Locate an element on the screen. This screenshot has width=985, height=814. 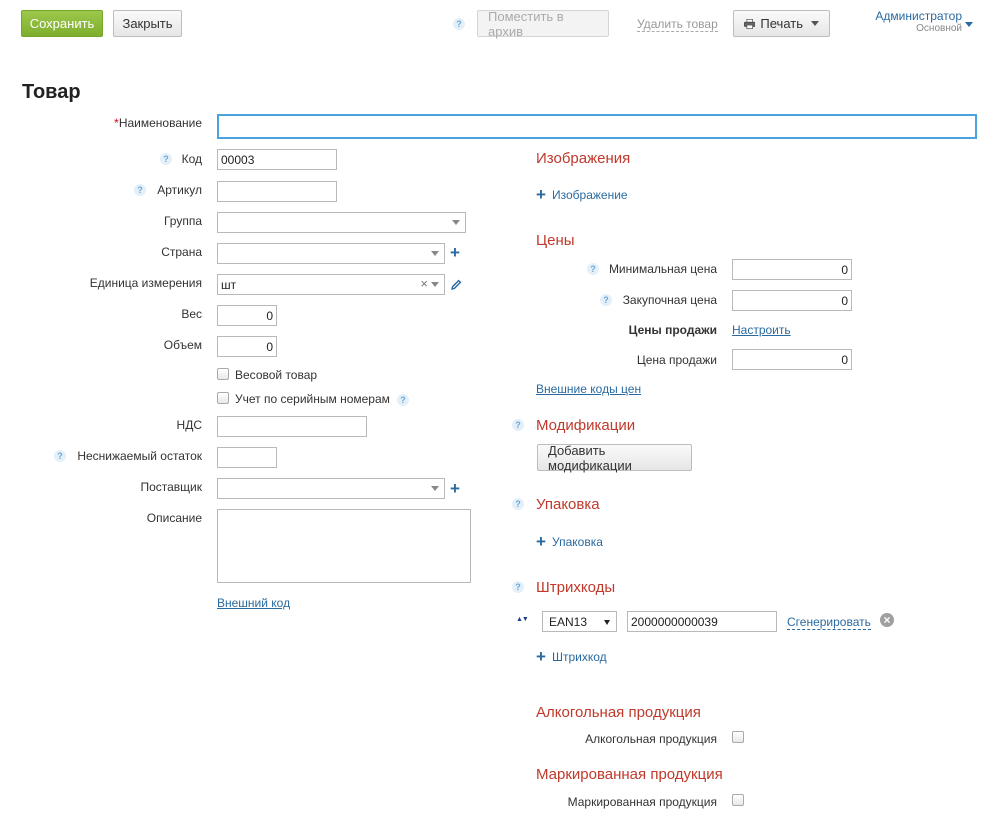
add-country-plus-icon: + is located at coordinates (455, 252).